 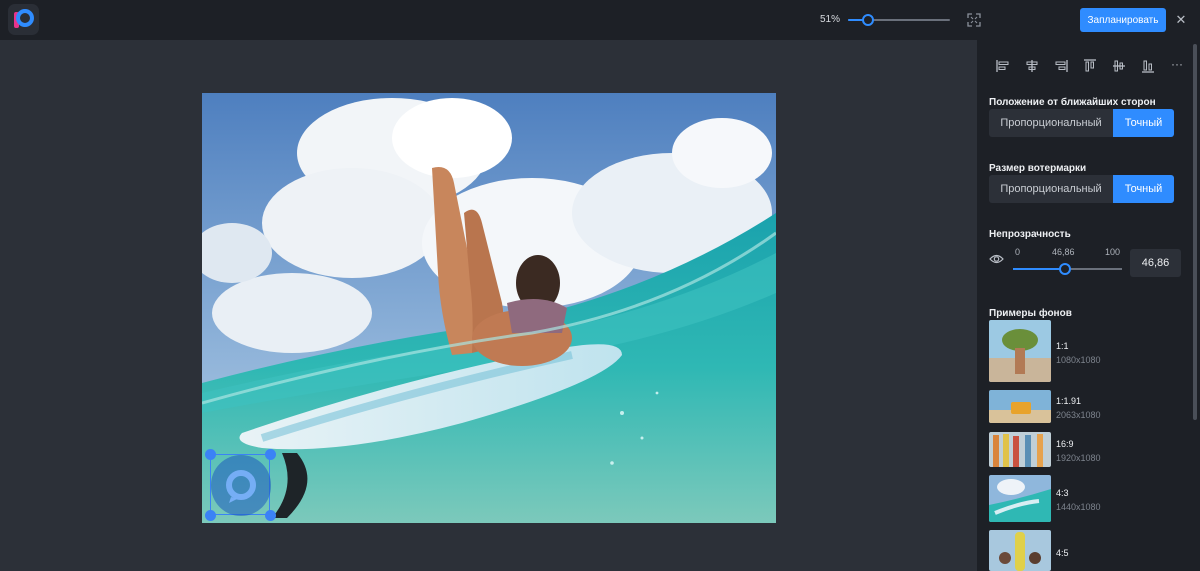 What do you see at coordinates (1062, 493) in the screenshot?
I see `background-ratio: 4:3` at bounding box center [1062, 493].